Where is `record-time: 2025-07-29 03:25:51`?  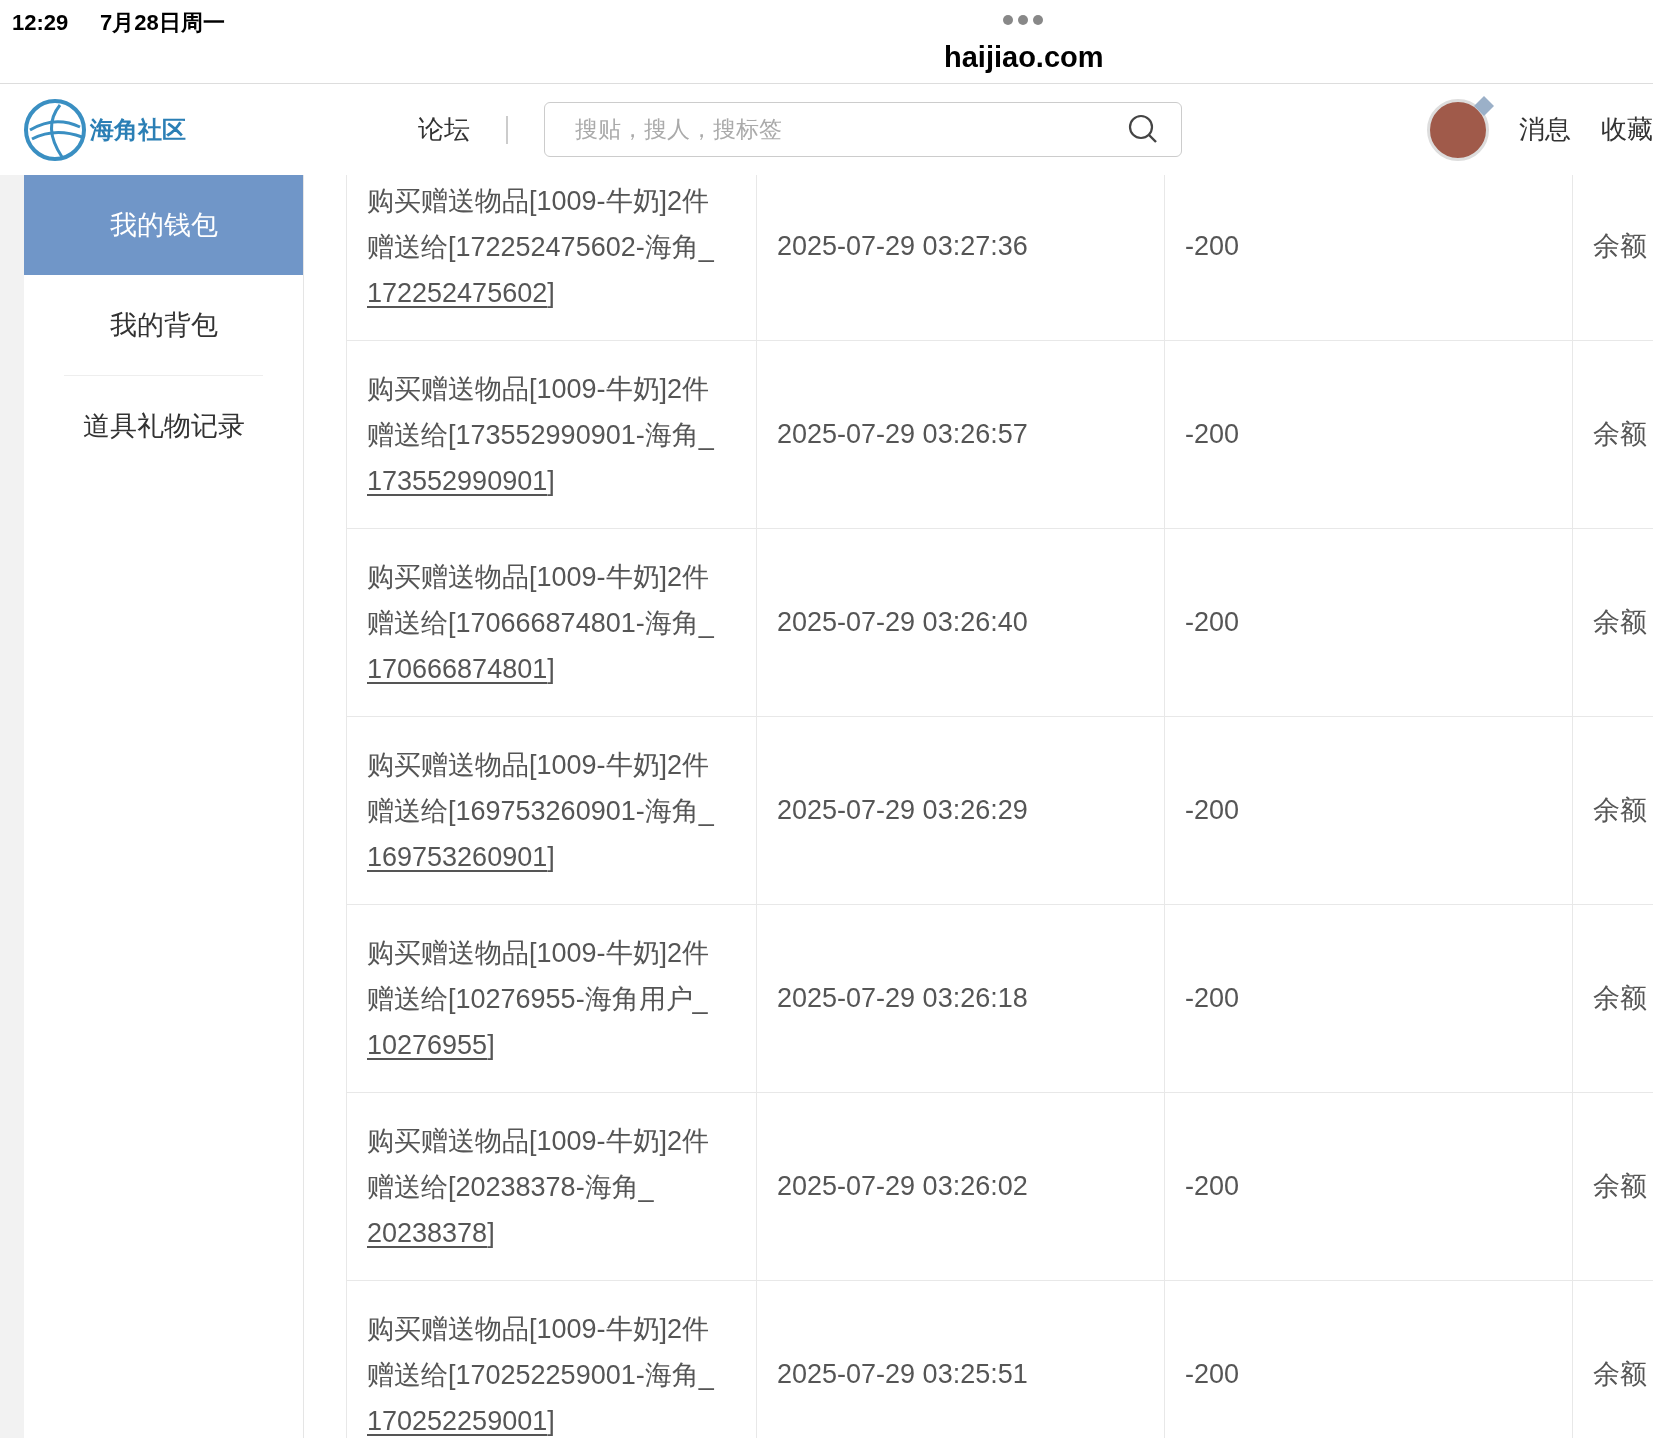 record-time: 2025-07-29 03:25:51 is located at coordinates (902, 1375).